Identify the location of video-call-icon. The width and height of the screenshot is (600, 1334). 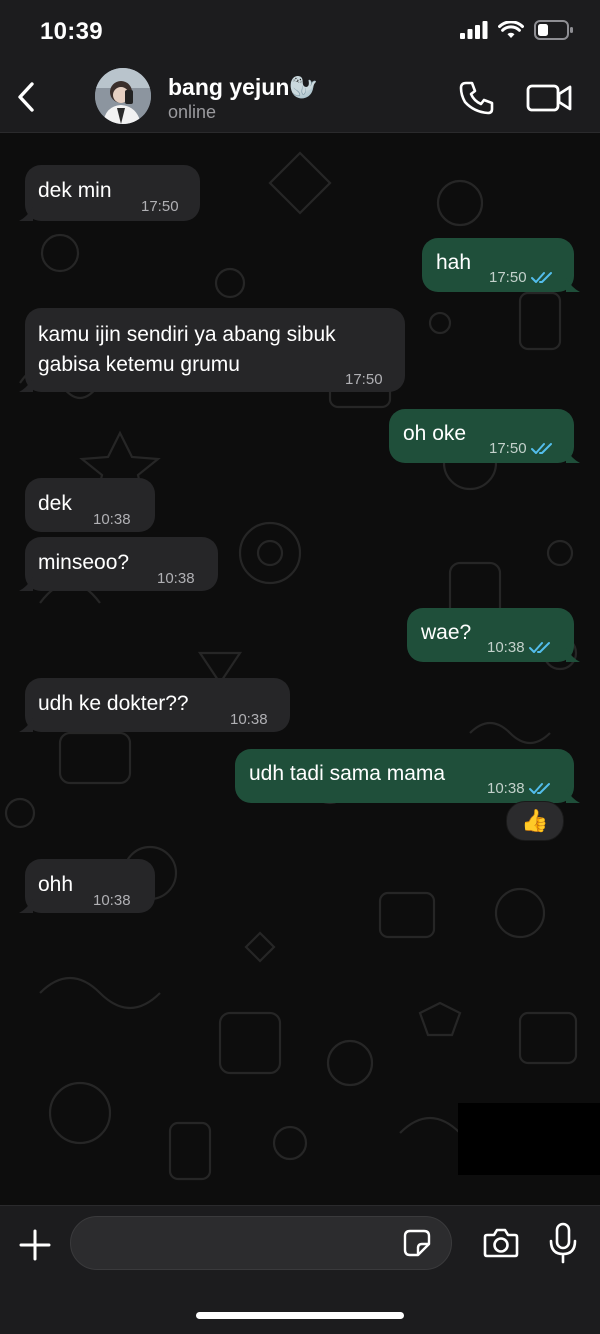
(549, 98).